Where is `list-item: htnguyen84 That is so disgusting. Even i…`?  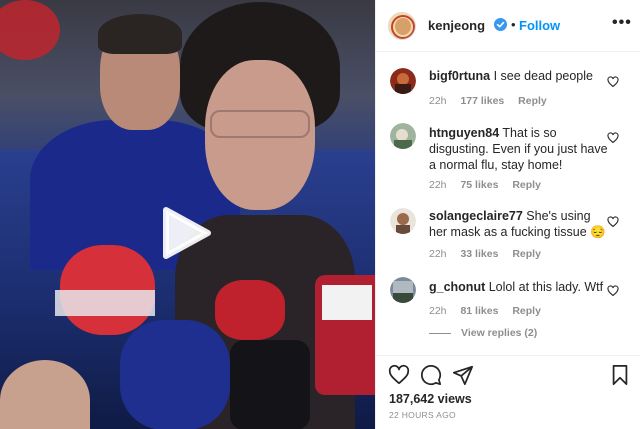
list-item: htnguyen84 That is so disgusting. Even i… is located at coordinates (508, 153).